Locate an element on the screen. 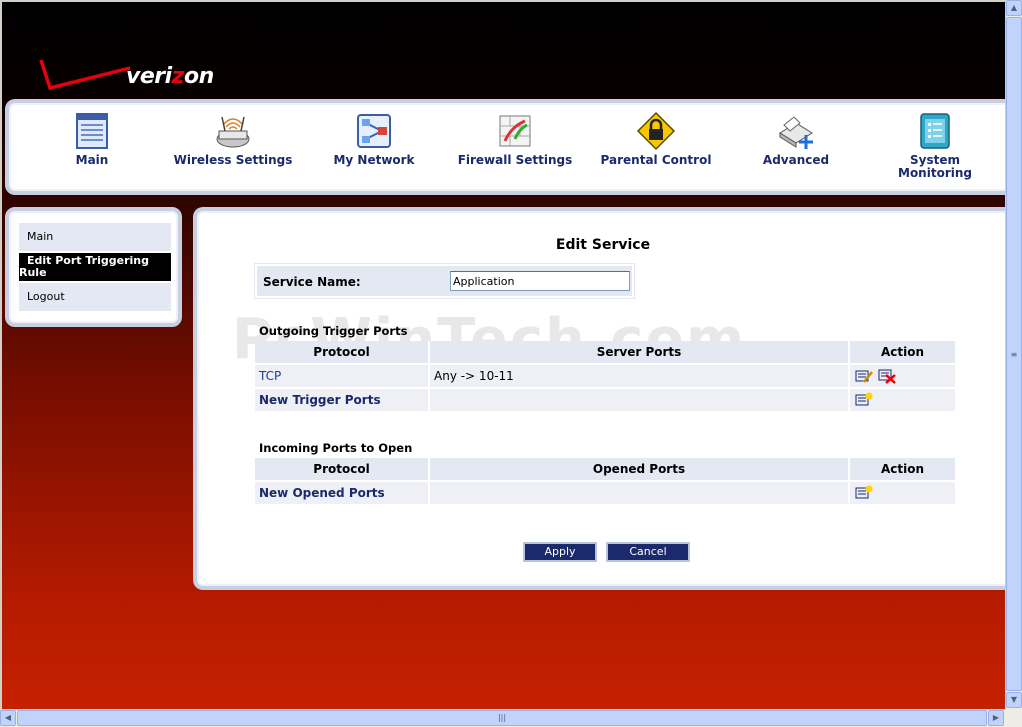  table-header-row: Protocol Opened Ports Action is located at coordinates (605, 470).